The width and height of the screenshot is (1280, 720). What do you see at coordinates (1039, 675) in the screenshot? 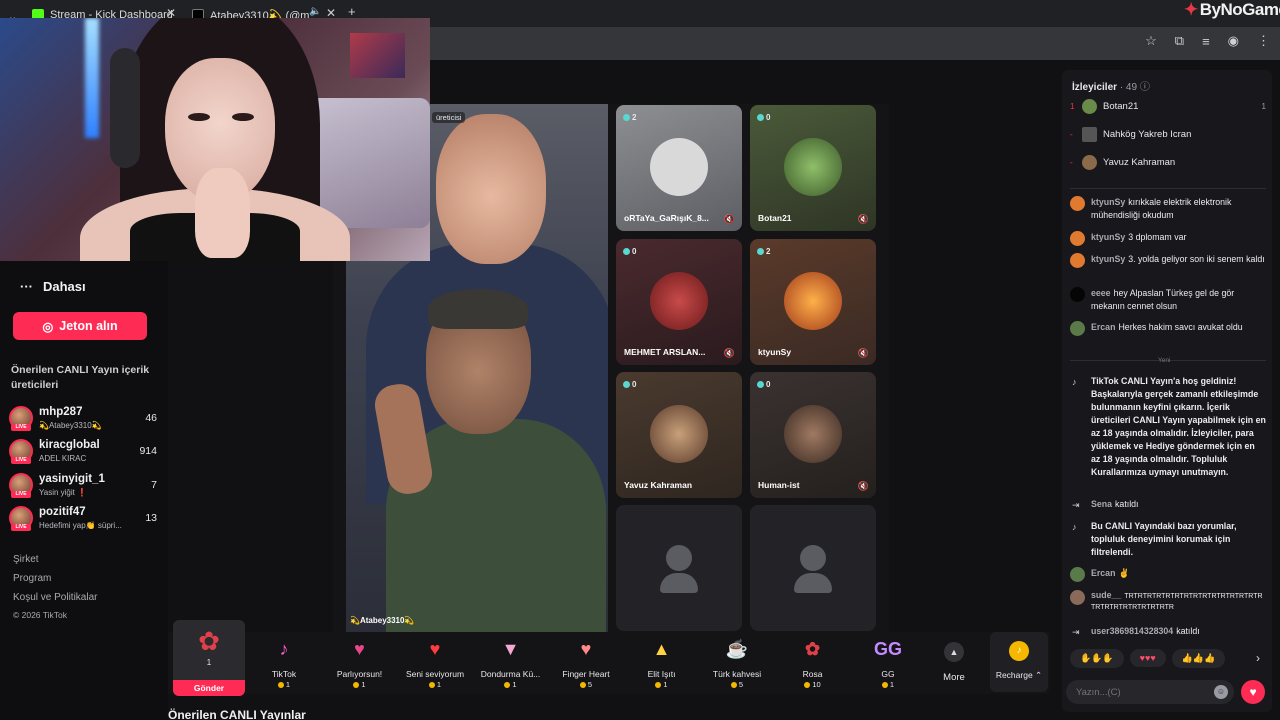
I see `chevron-up-icon: ⌃` at bounding box center [1039, 675].